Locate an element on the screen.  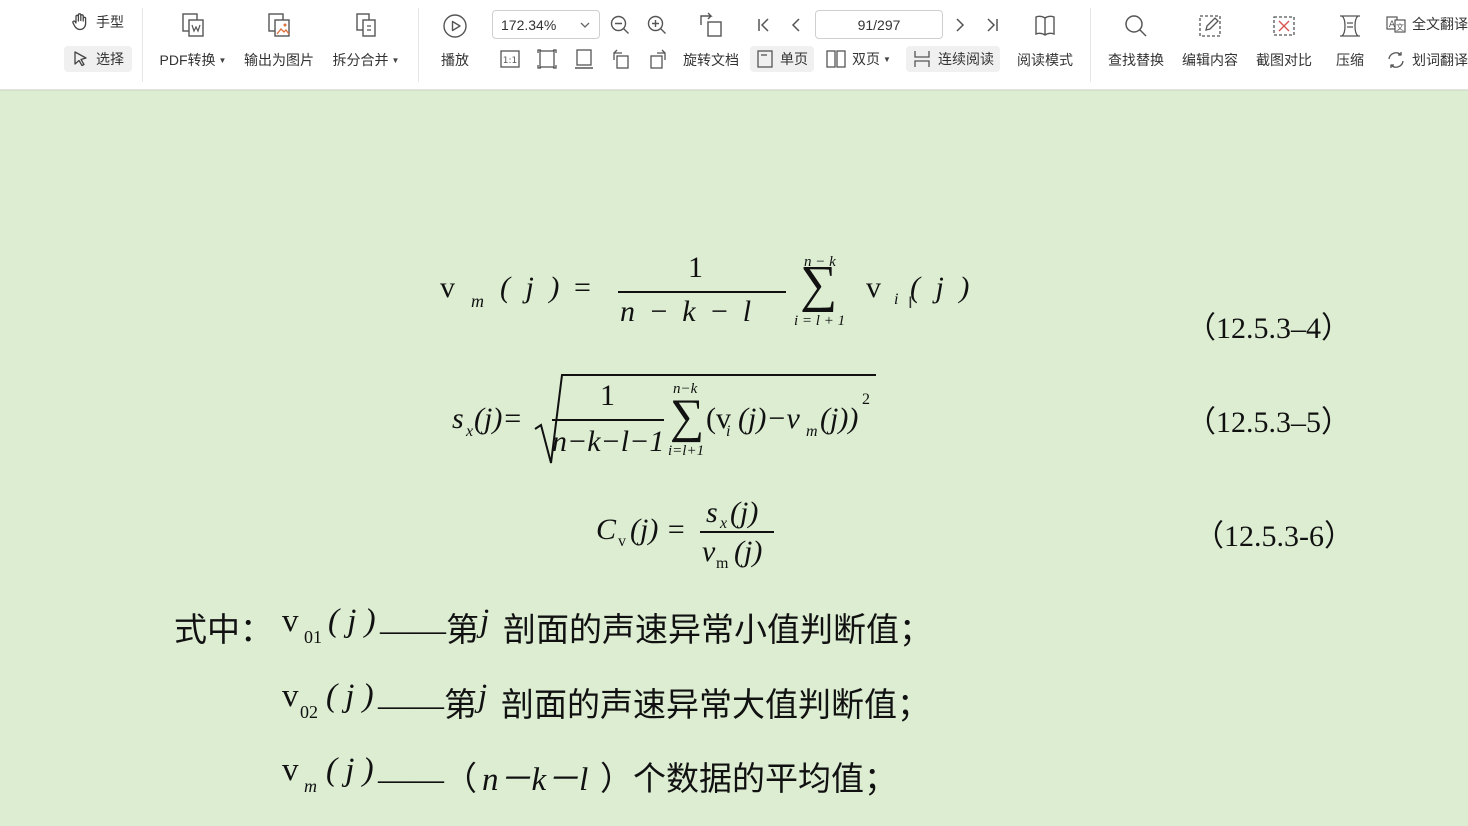
hand-tool-label: 手型 is located at coordinates (110, 22).